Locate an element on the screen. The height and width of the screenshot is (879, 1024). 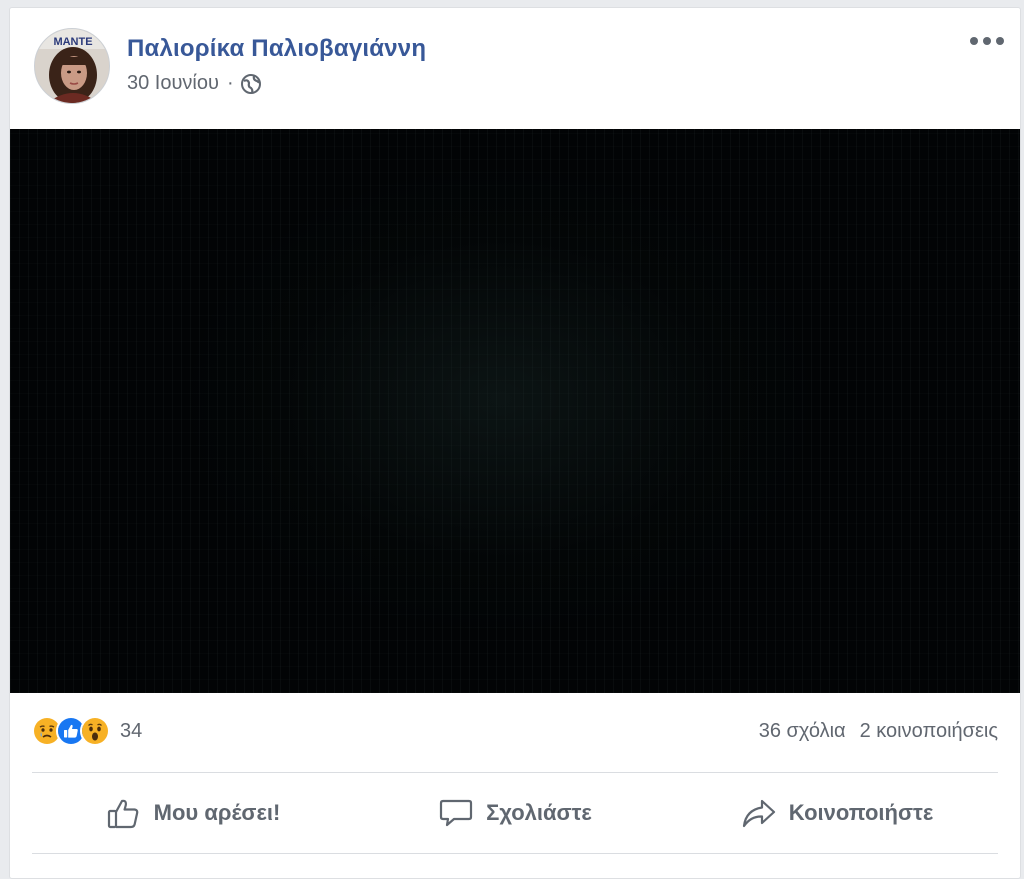
globe-icon is located at coordinates (251, 84).